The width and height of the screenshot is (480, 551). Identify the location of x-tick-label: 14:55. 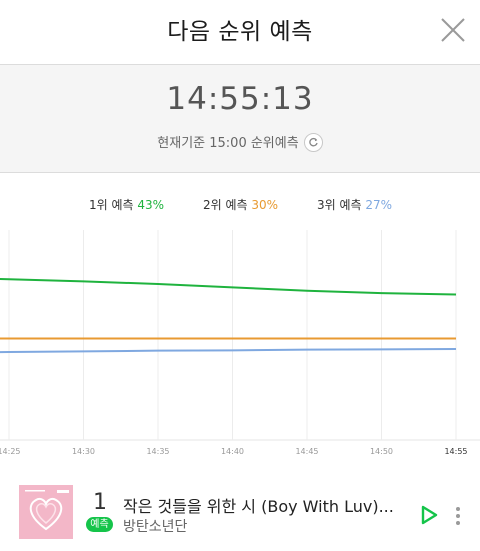
(455, 451).